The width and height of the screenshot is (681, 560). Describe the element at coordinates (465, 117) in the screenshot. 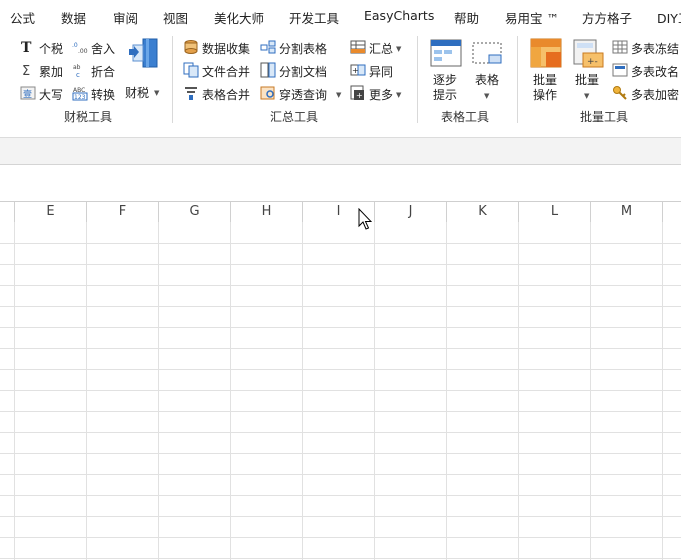

I see `table-group-label: 表格工具` at that location.